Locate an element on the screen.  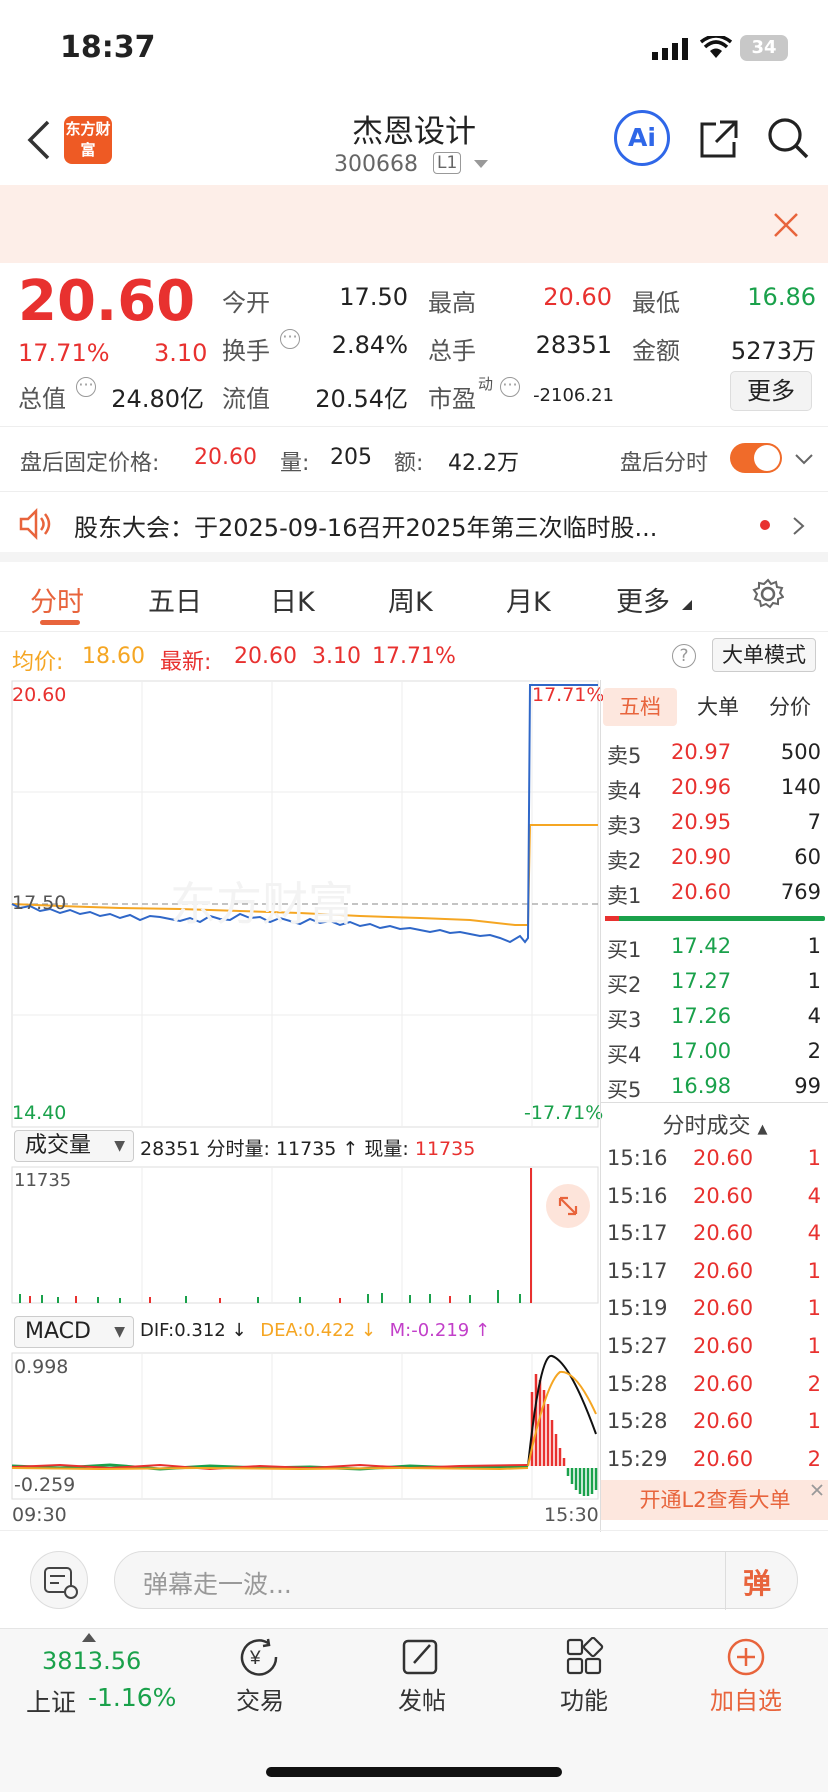
tab-intraday: 分时 is located at coordinates (57, 599).